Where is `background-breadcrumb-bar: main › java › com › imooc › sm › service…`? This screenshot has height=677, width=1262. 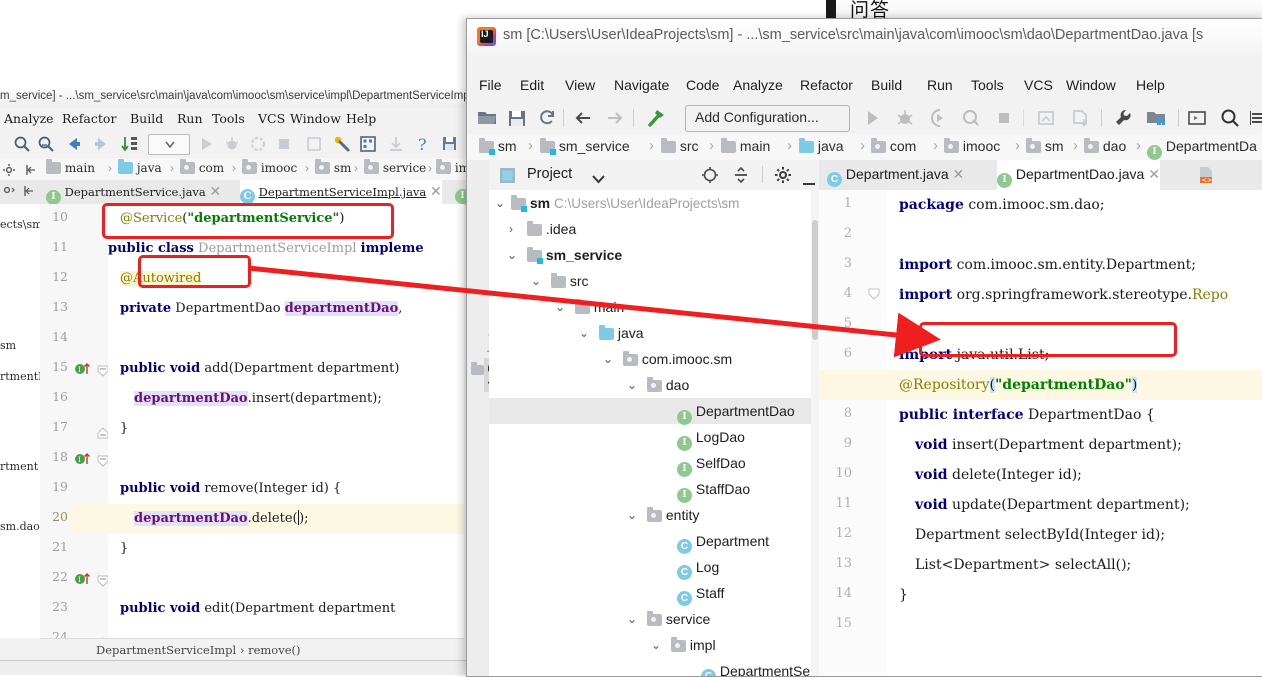
background-breadcrumb-bar: main › java › com › imooc › sm › service… is located at coordinates (235, 169).